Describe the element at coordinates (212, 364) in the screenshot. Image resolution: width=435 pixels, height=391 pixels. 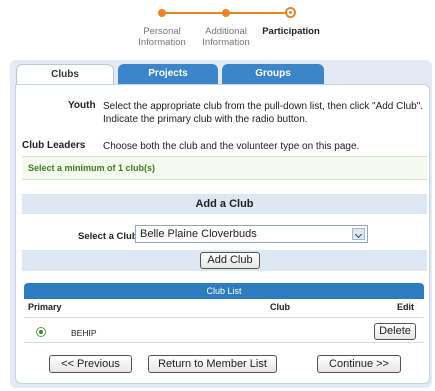
I see `return-to-member-list-button: Return to Member List` at that location.